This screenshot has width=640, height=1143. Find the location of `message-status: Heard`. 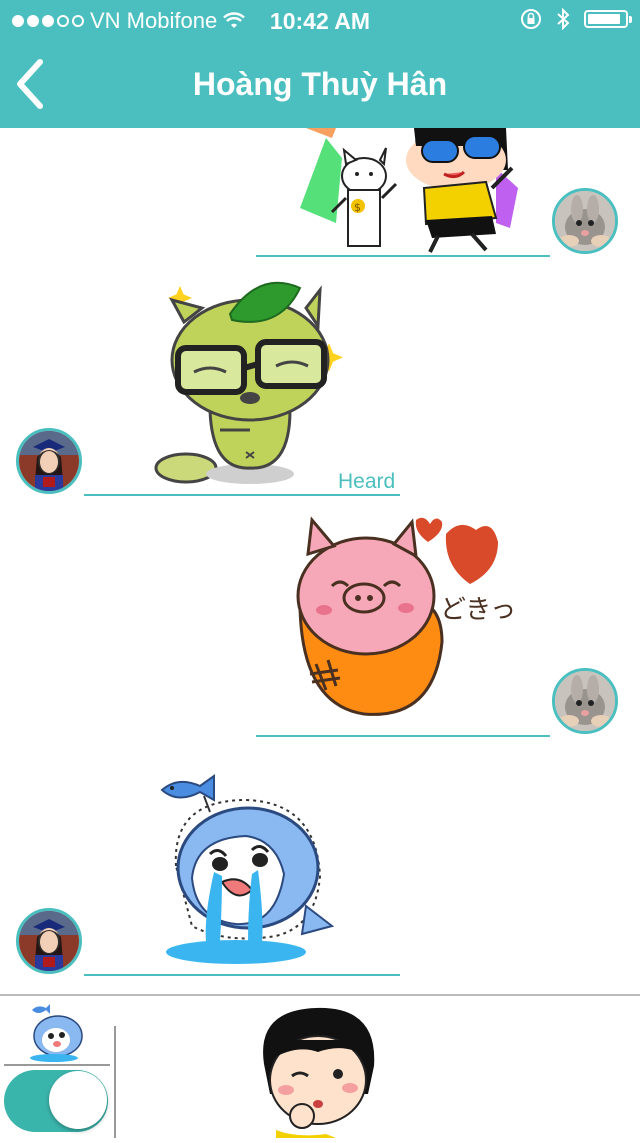

message-status: Heard is located at coordinates (367, 481).